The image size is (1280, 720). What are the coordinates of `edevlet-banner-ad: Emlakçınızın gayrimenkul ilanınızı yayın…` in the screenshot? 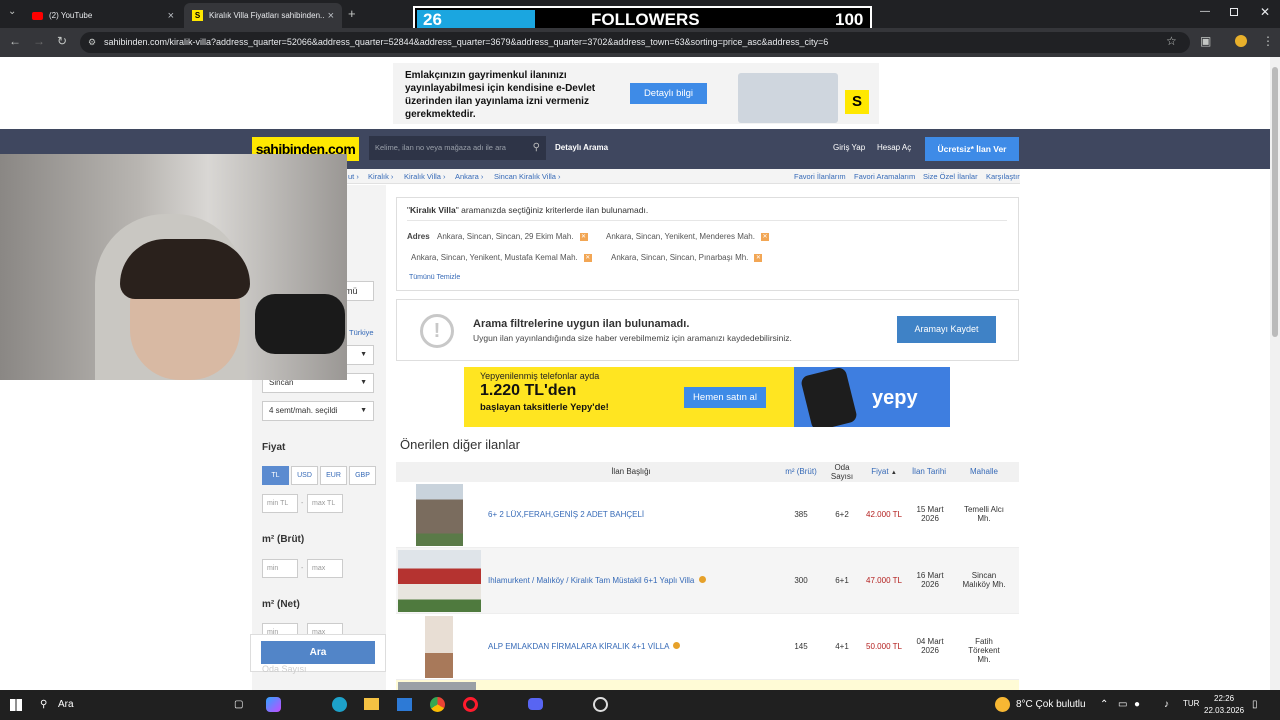 It's located at (636, 93).